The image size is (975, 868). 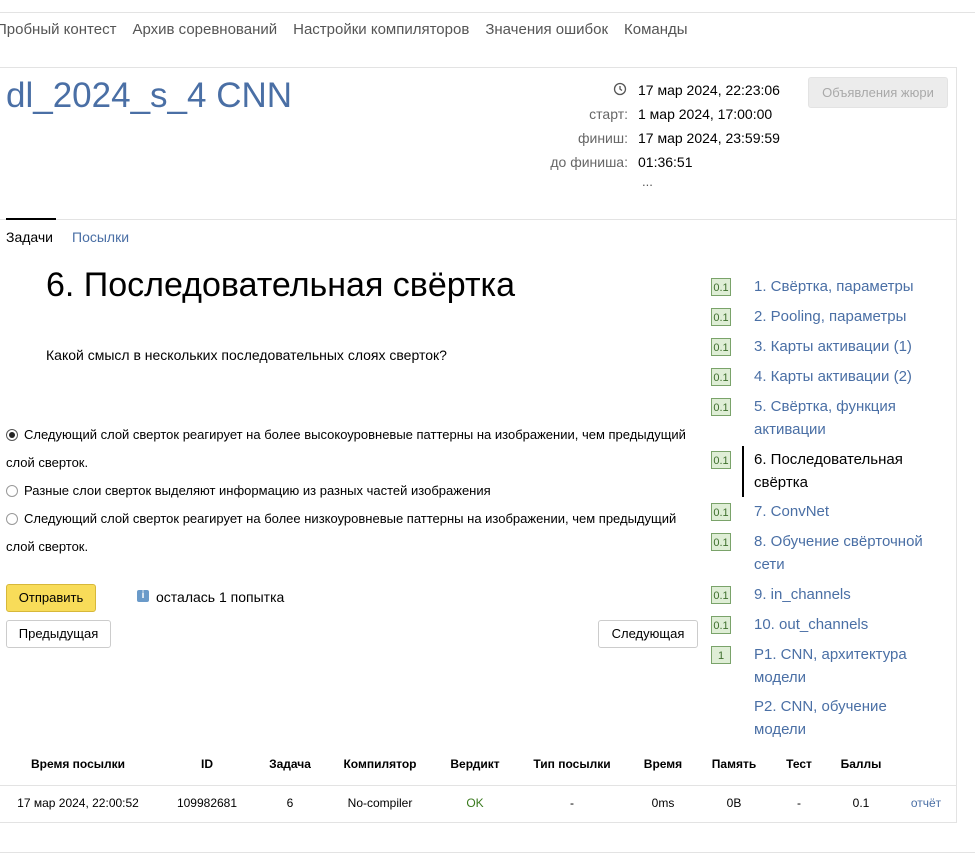 I want to click on sidebar-problem-p1: P1. CNN, архитектура модели, so click(x=844, y=666).